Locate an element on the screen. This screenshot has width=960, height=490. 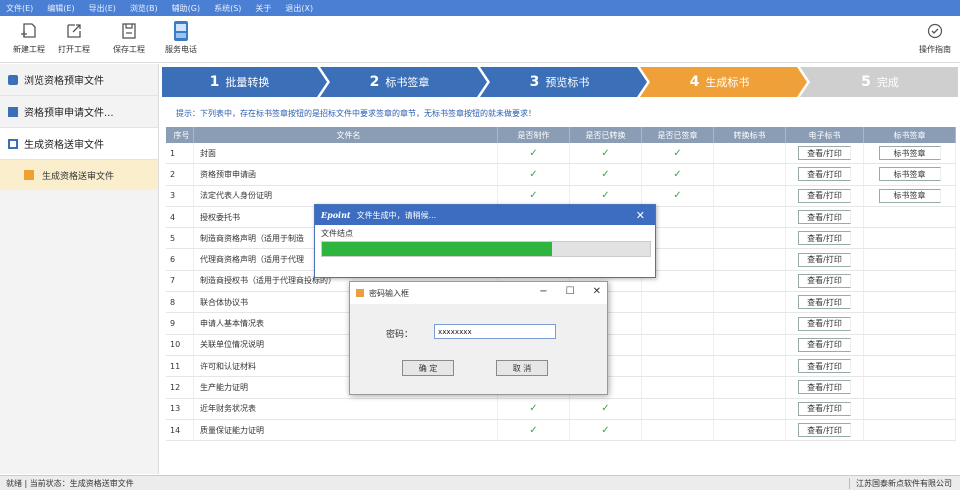
ok-button: 确 定 is located at coordinates (428, 368).